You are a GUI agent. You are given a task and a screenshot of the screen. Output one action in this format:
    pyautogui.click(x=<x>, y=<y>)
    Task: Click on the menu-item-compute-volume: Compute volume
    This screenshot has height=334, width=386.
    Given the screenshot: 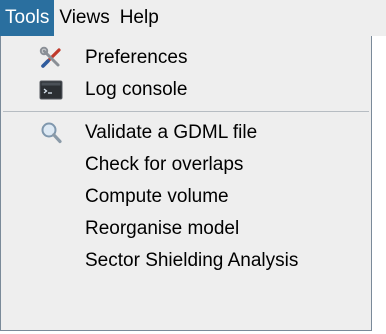 What is the action you would take?
    pyautogui.click(x=186, y=197)
    